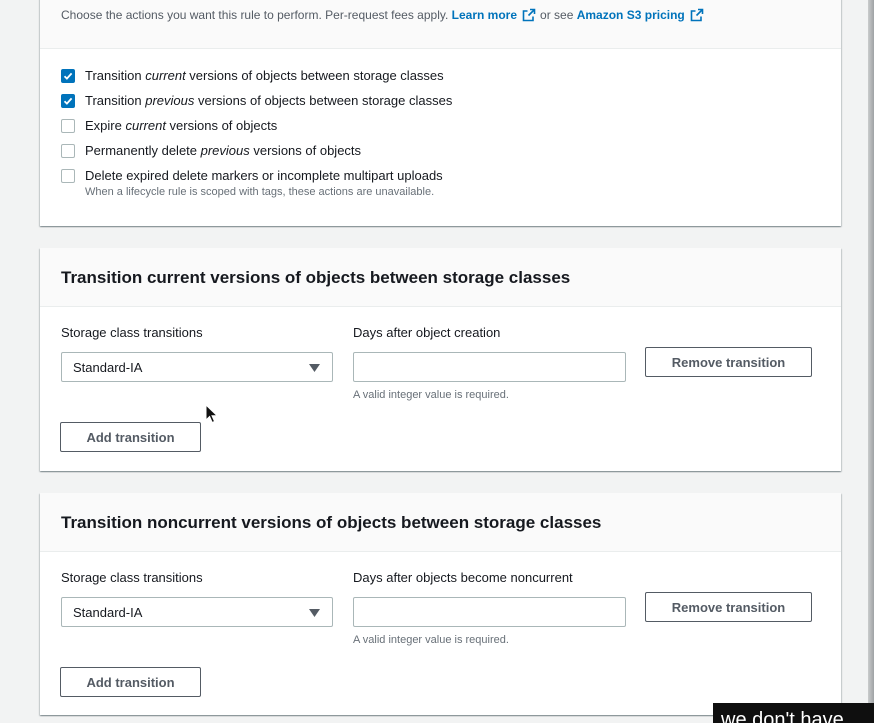 This screenshot has width=874, height=723. Describe the element at coordinates (463, 577) in the screenshot. I see `days-label: Days after objects become noncurrent` at that location.